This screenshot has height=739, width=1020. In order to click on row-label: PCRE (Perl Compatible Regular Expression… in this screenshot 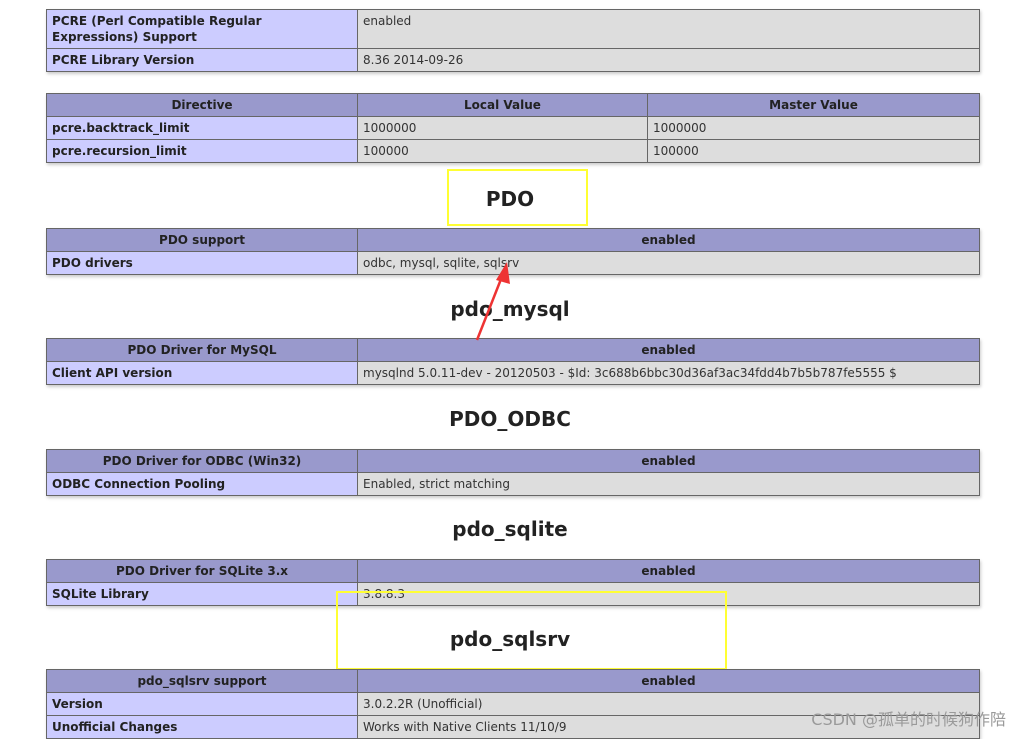, I will do `click(202, 29)`.